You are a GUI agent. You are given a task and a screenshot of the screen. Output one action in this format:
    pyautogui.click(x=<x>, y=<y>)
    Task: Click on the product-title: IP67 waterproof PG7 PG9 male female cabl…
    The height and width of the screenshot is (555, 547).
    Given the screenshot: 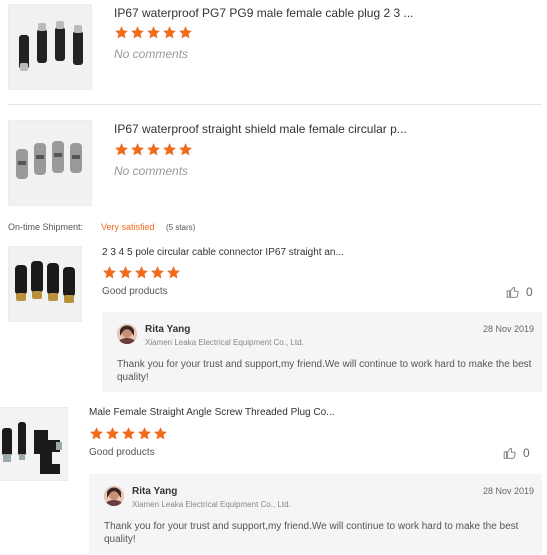 What is the action you would take?
    pyautogui.click(x=264, y=13)
    